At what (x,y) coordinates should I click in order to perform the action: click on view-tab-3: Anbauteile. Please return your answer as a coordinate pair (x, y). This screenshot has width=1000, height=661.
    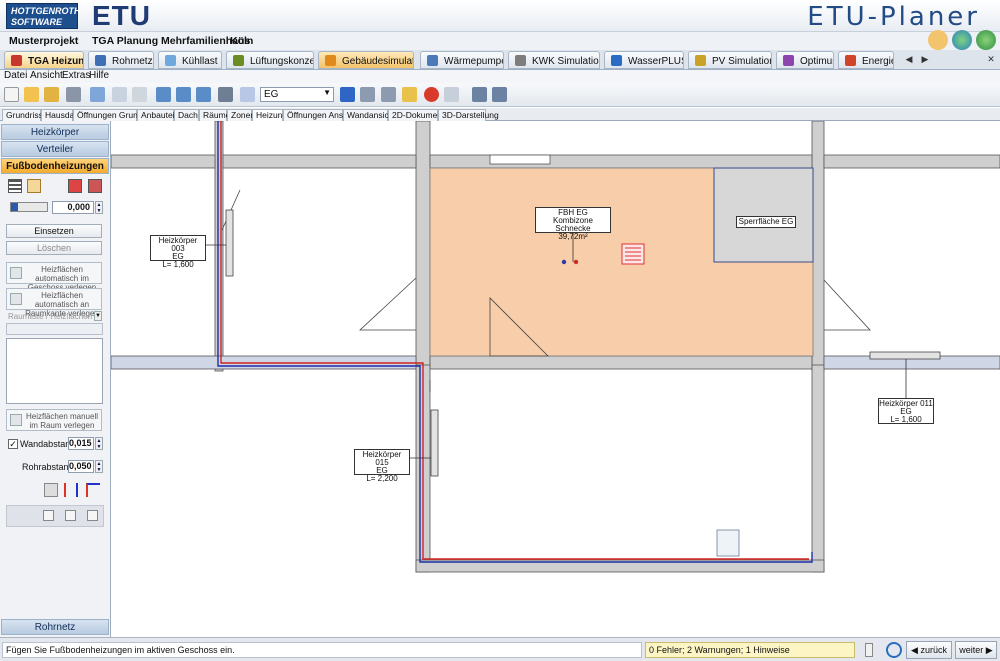
    Looking at the image, I should click on (159, 115).